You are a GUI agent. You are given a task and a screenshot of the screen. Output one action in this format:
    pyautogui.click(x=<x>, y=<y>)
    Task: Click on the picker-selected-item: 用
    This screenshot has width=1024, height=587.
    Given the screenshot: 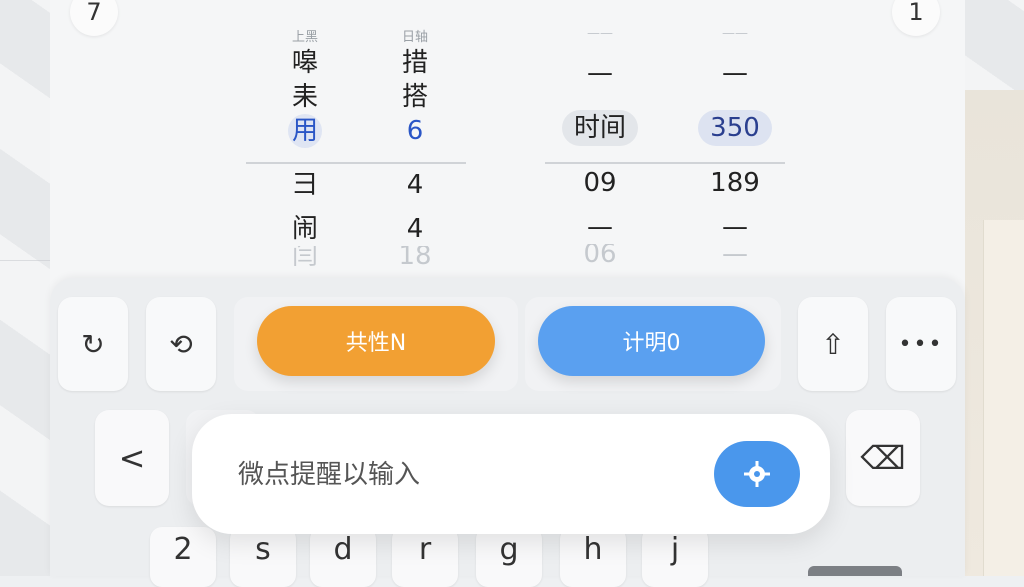 What is the action you would take?
    pyautogui.click(x=305, y=131)
    